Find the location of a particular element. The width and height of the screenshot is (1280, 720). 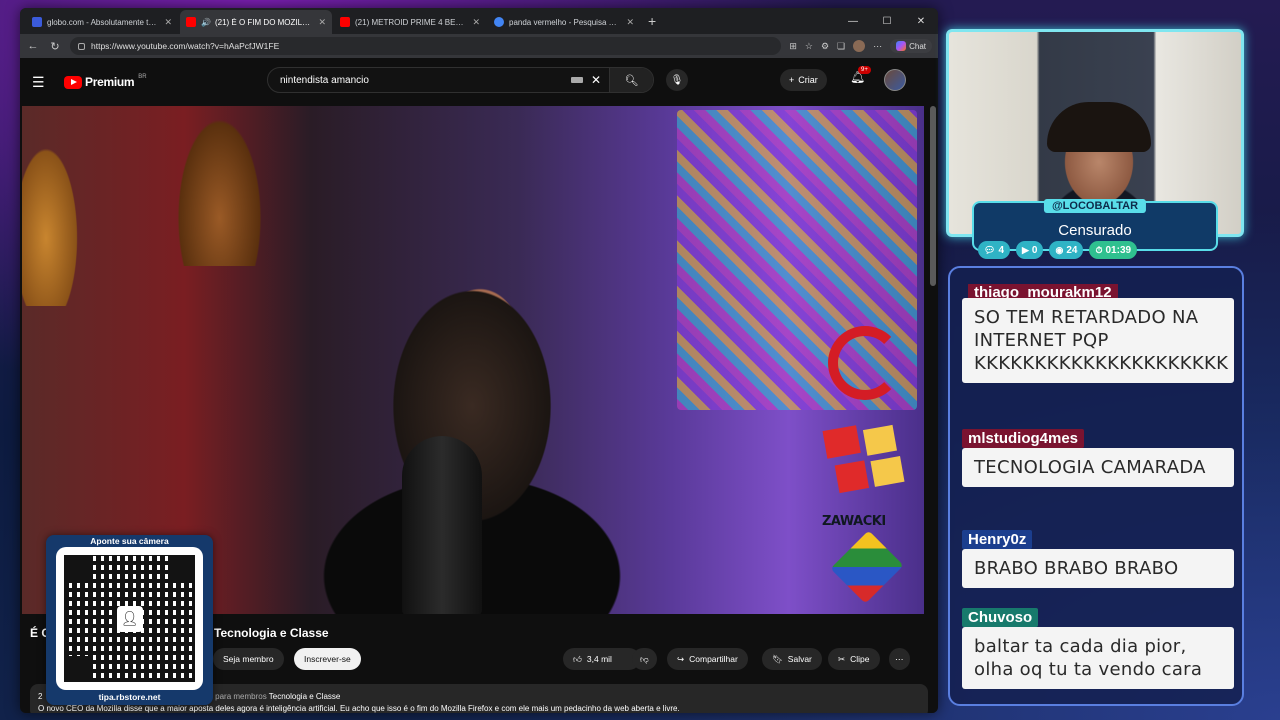

keyboard-icon is located at coordinates (576, 80).